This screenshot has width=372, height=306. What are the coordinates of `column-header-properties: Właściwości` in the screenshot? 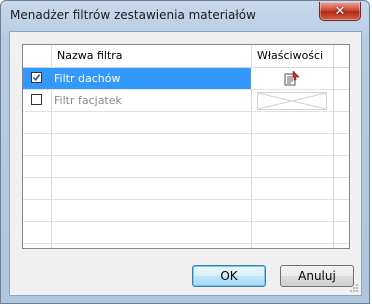 It's located at (290, 55).